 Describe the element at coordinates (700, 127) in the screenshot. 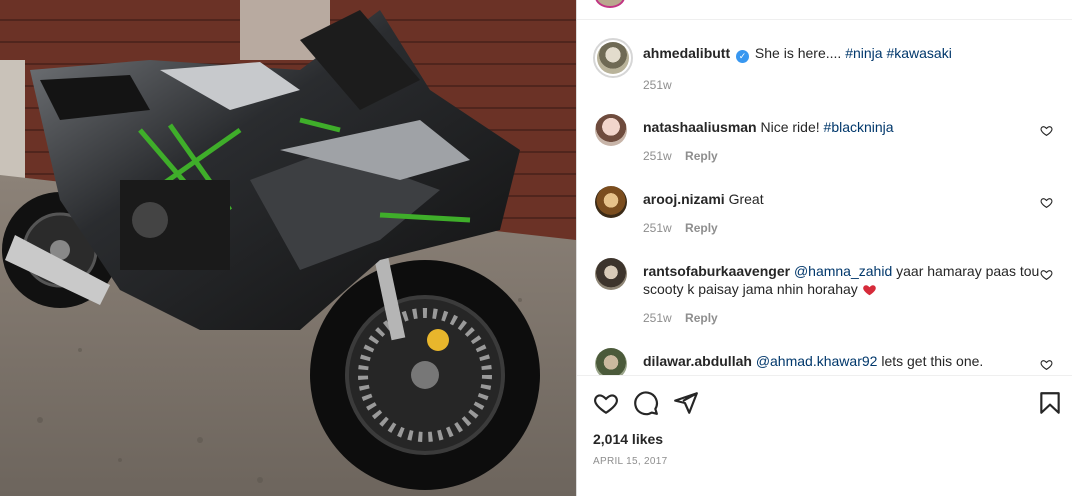

I see `comment-username: natashaaliusman` at that location.